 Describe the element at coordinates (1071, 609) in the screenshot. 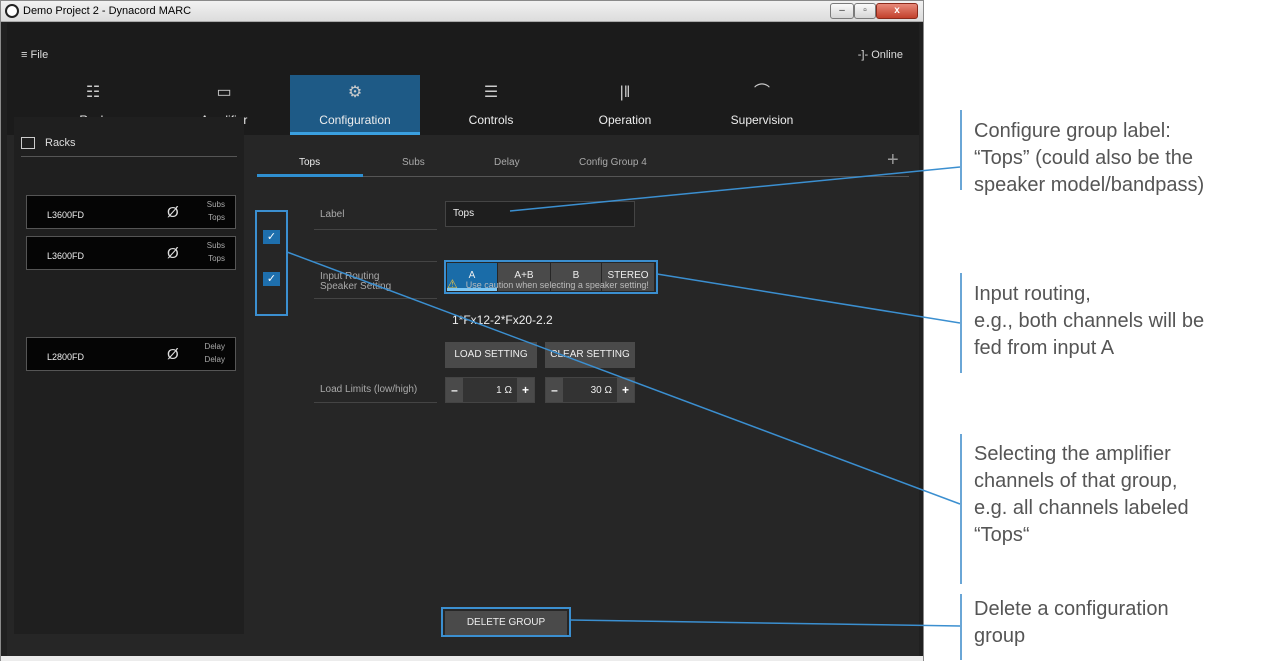

I see `annotation-line: Delete a configuration` at that location.